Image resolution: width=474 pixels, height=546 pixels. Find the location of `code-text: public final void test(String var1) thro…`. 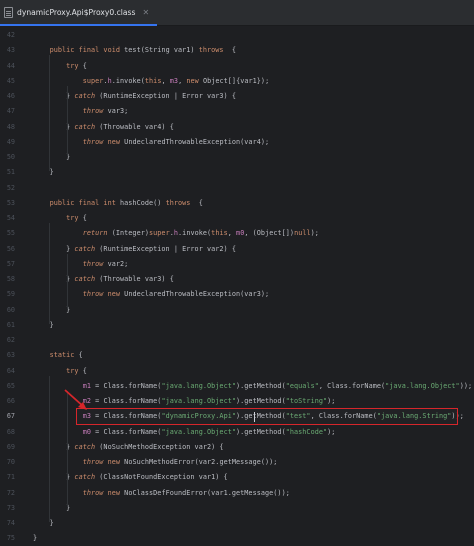

code-text: public final void test(String var1) thro… is located at coordinates (134, 50).